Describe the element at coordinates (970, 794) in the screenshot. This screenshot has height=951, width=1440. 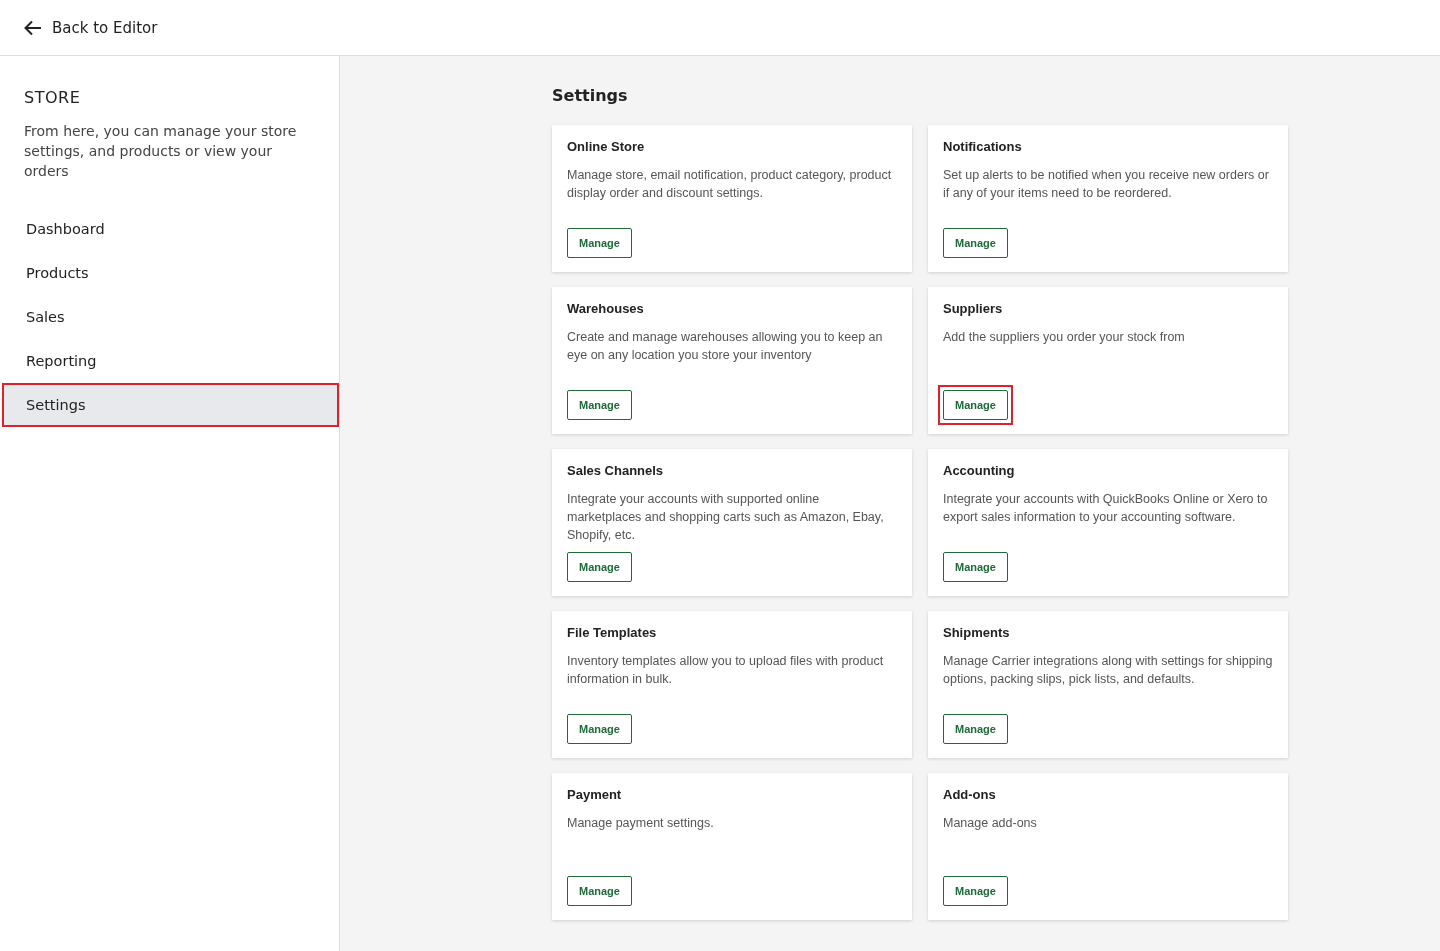
I see `card-title: Add-ons` at that location.